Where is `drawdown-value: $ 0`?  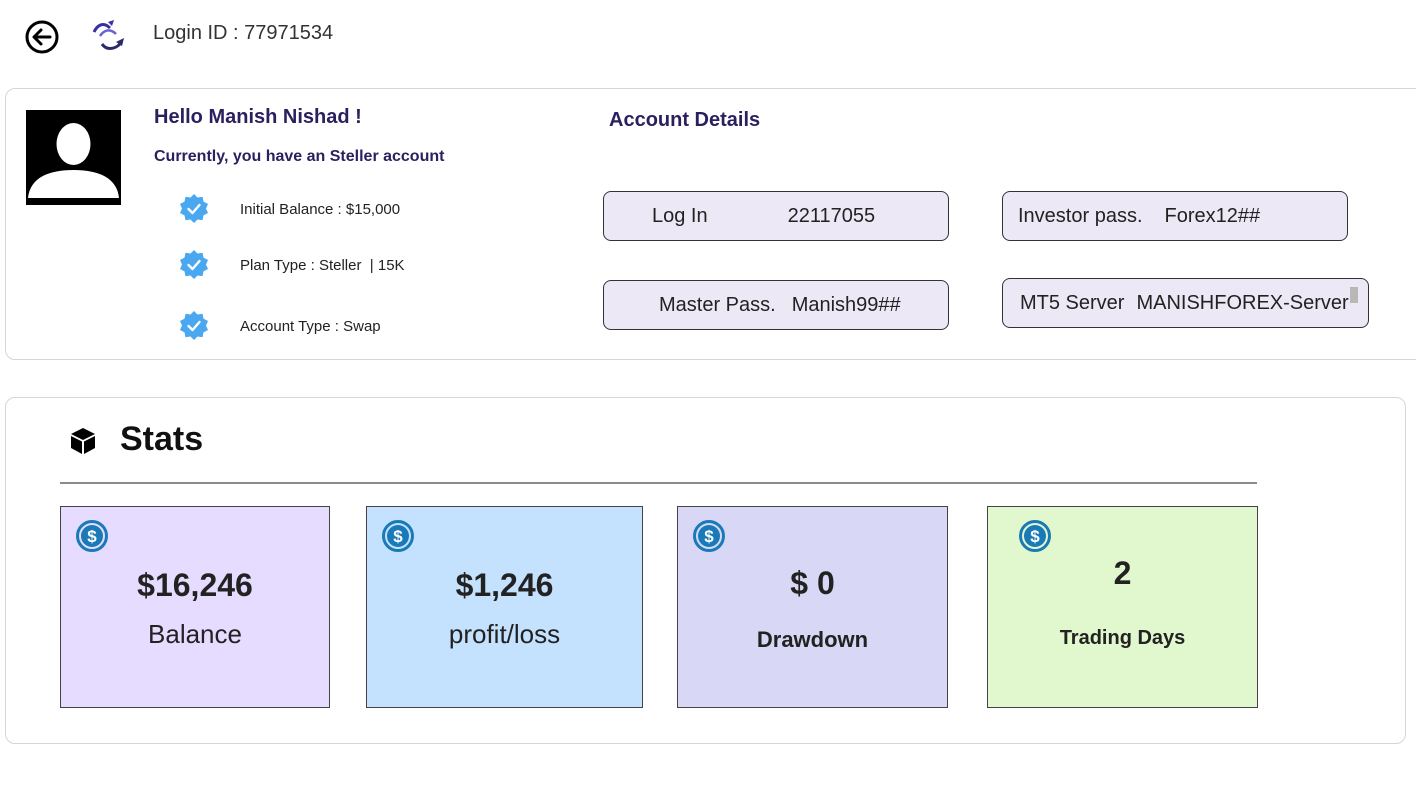 drawdown-value: $ 0 is located at coordinates (812, 583).